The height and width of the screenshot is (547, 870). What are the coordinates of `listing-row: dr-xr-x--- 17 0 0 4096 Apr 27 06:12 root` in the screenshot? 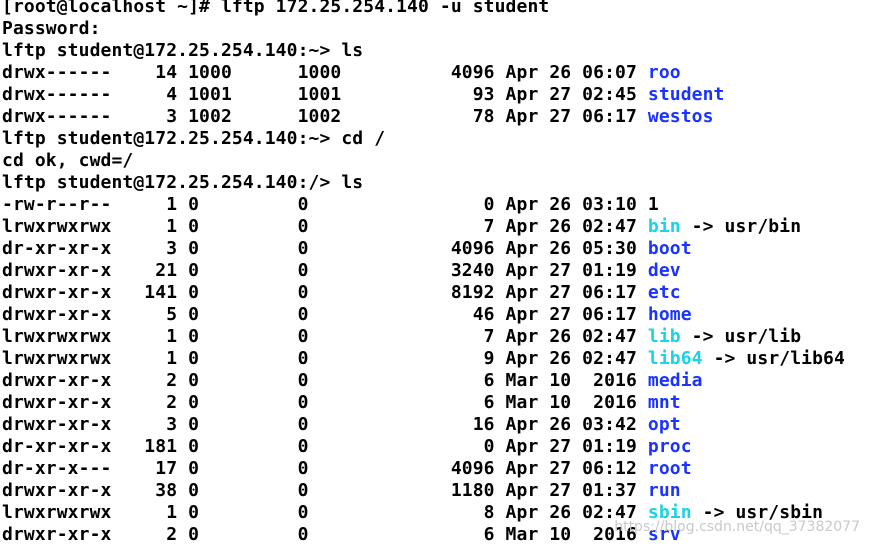 It's located at (423, 469).